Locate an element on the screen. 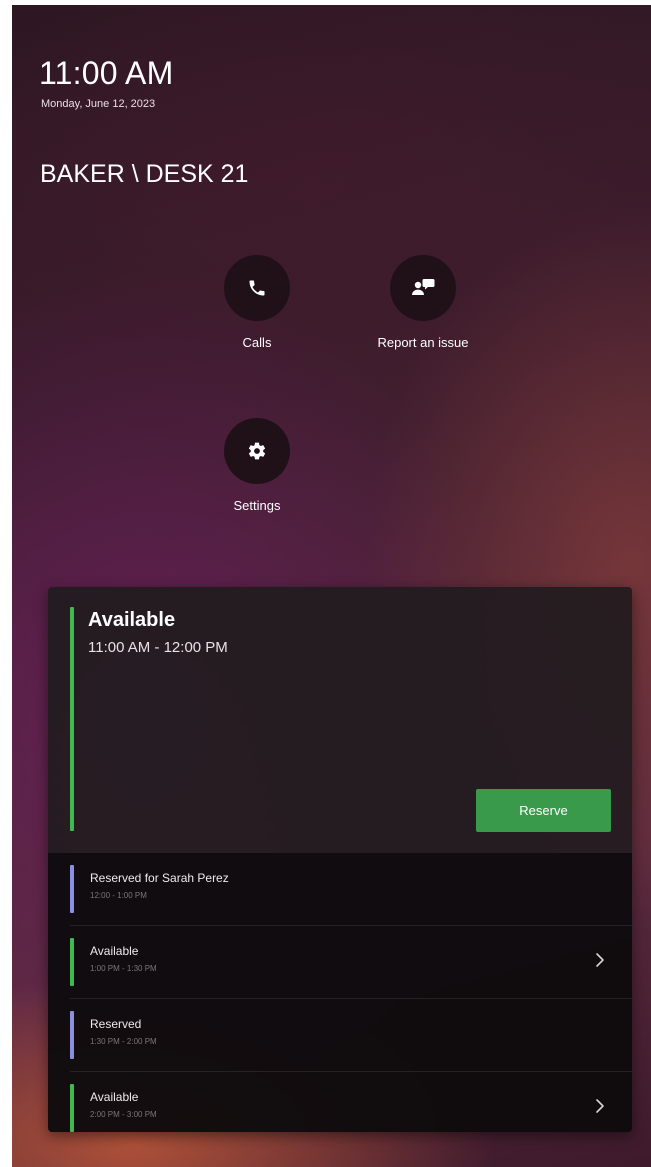 The height and width of the screenshot is (1167, 651). calls-button: Calls is located at coordinates (257, 302).